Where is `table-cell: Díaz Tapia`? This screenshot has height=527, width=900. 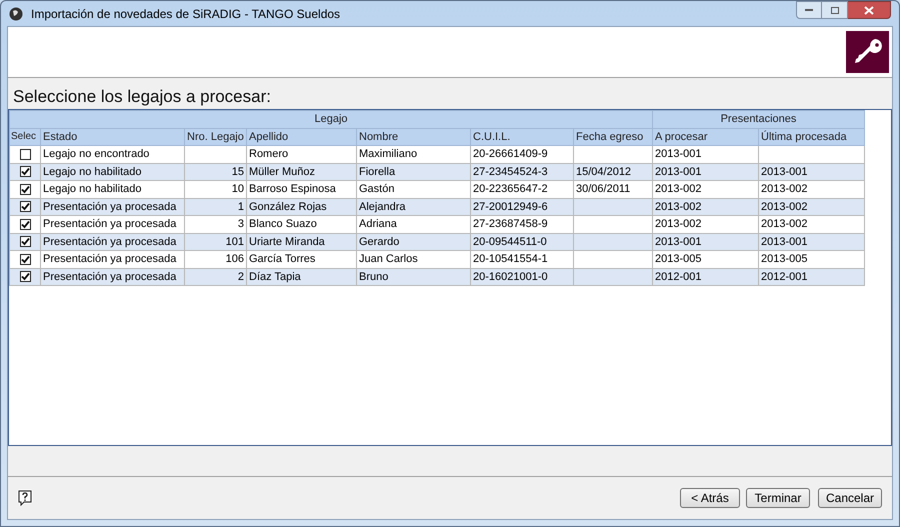 table-cell: Díaz Tapia is located at coordinates (275, 276).